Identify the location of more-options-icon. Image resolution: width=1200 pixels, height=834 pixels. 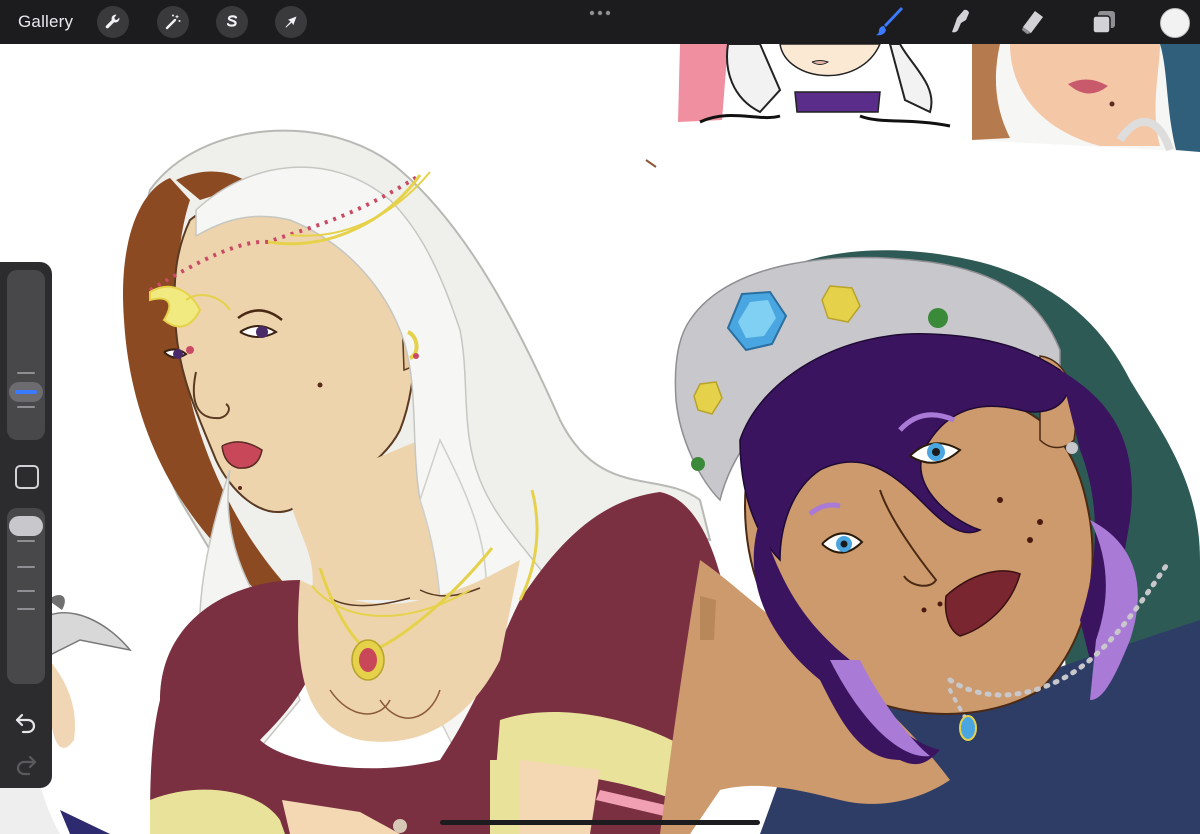
(600, 13).